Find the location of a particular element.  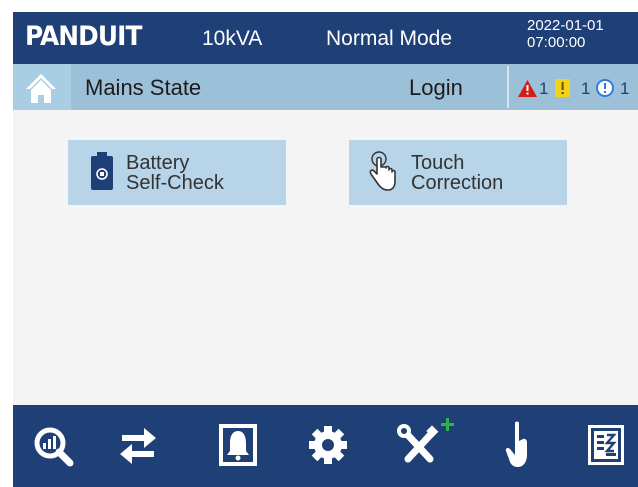

operating-mode-label: Normal Mode is located at coordinates (389, 38).